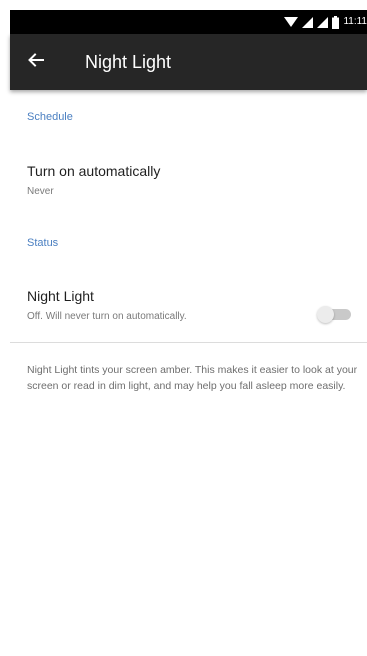 The image size is (367, 656). I want to click on turn-on-automatically-title: Turn on automatically, so click(94, 171).